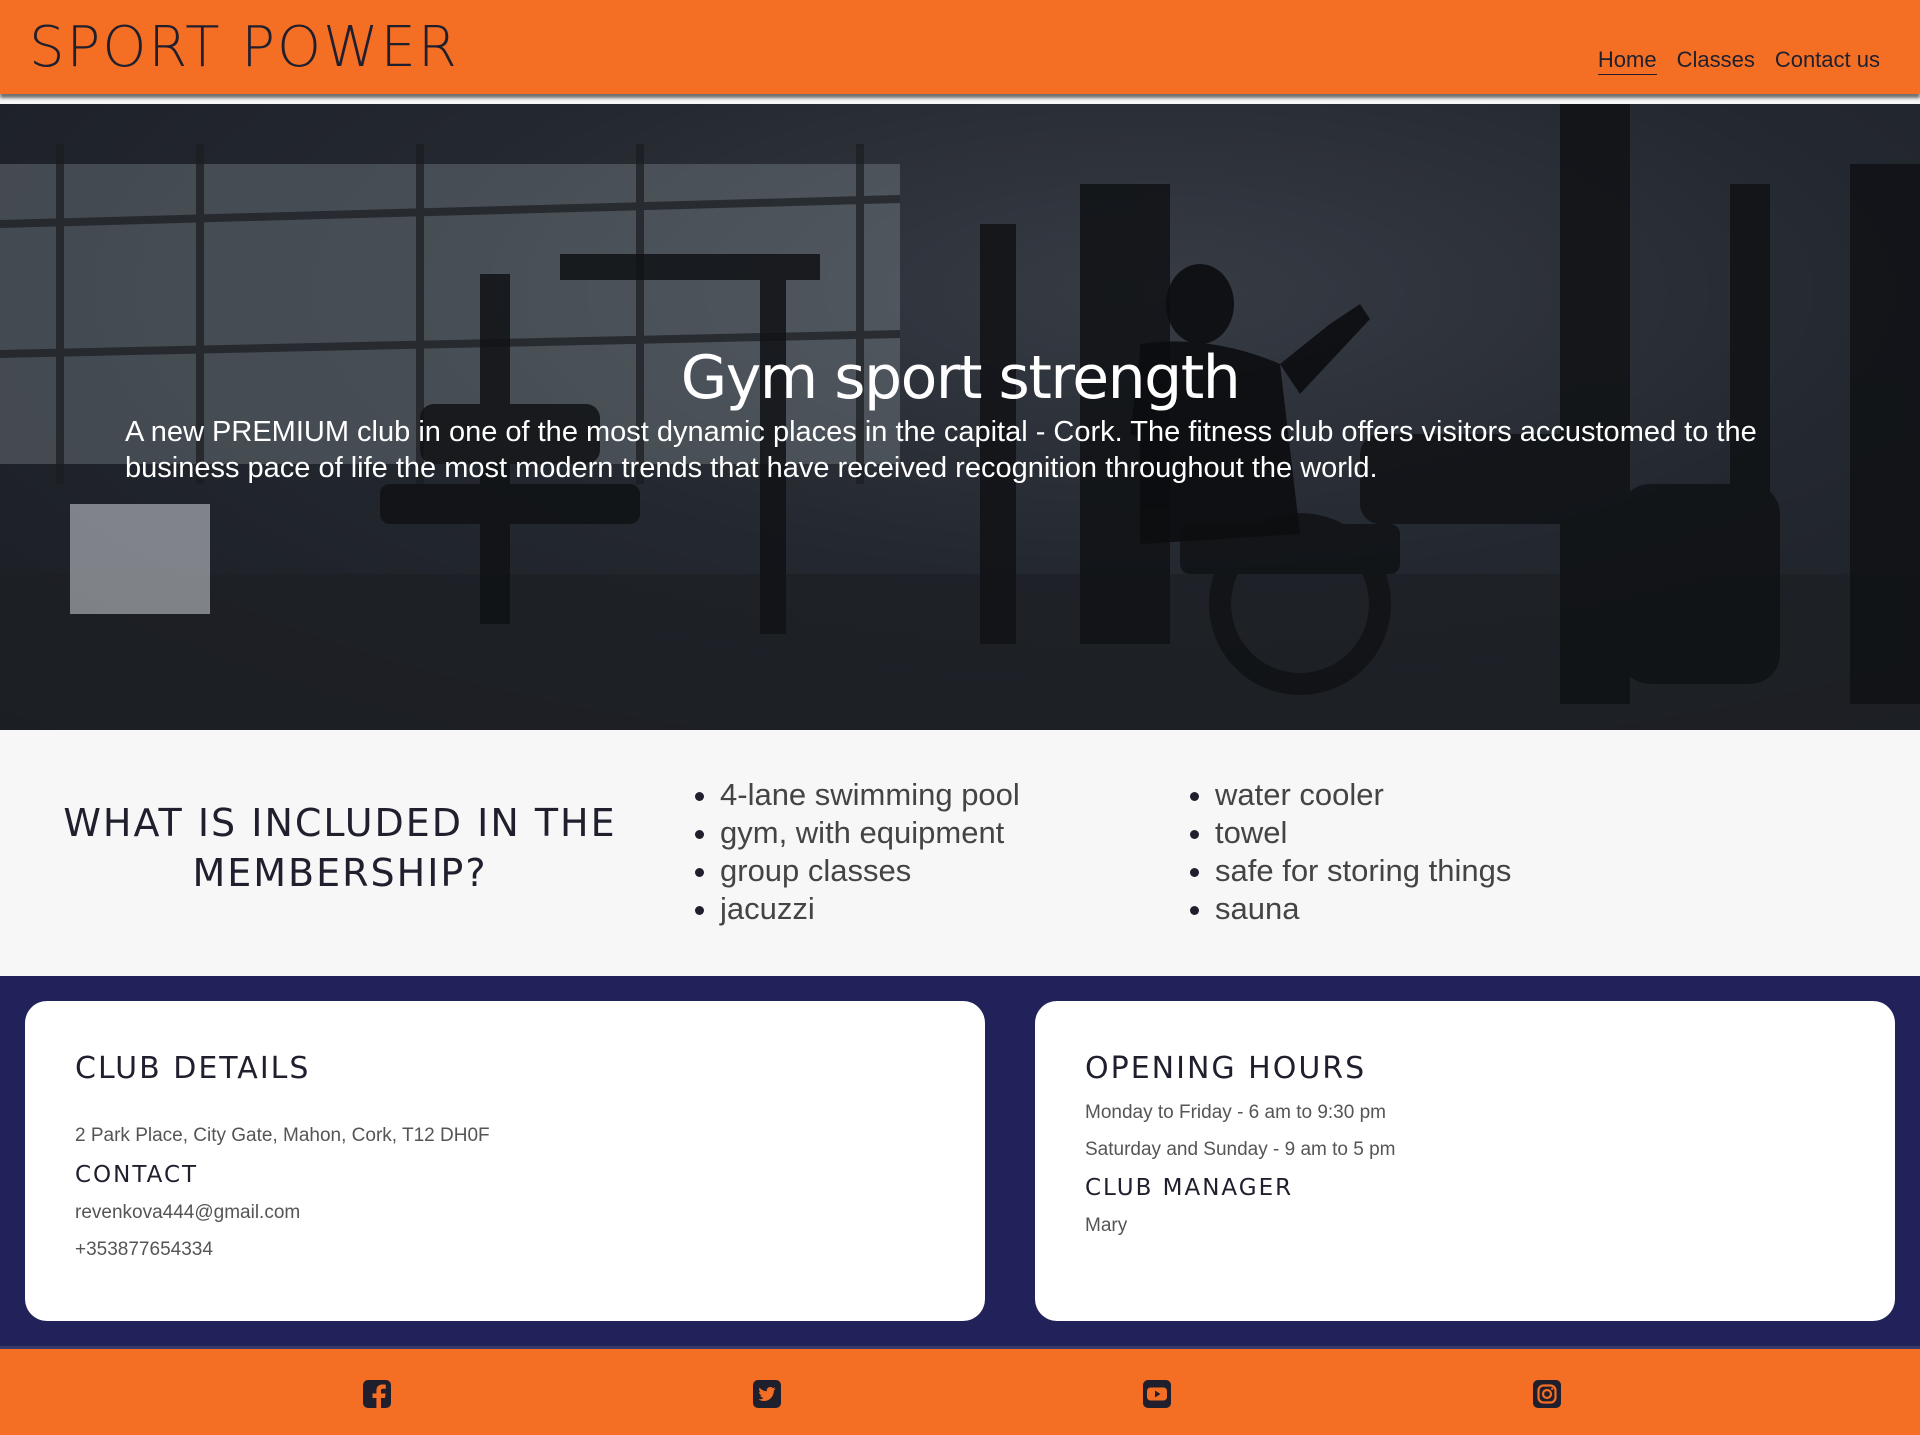 The image size is (1920, 1435). Describe the element at coordinates (1226, 1068) in the screenshot. I see `opening-hours-heading: OPENING HOURS` at that location.